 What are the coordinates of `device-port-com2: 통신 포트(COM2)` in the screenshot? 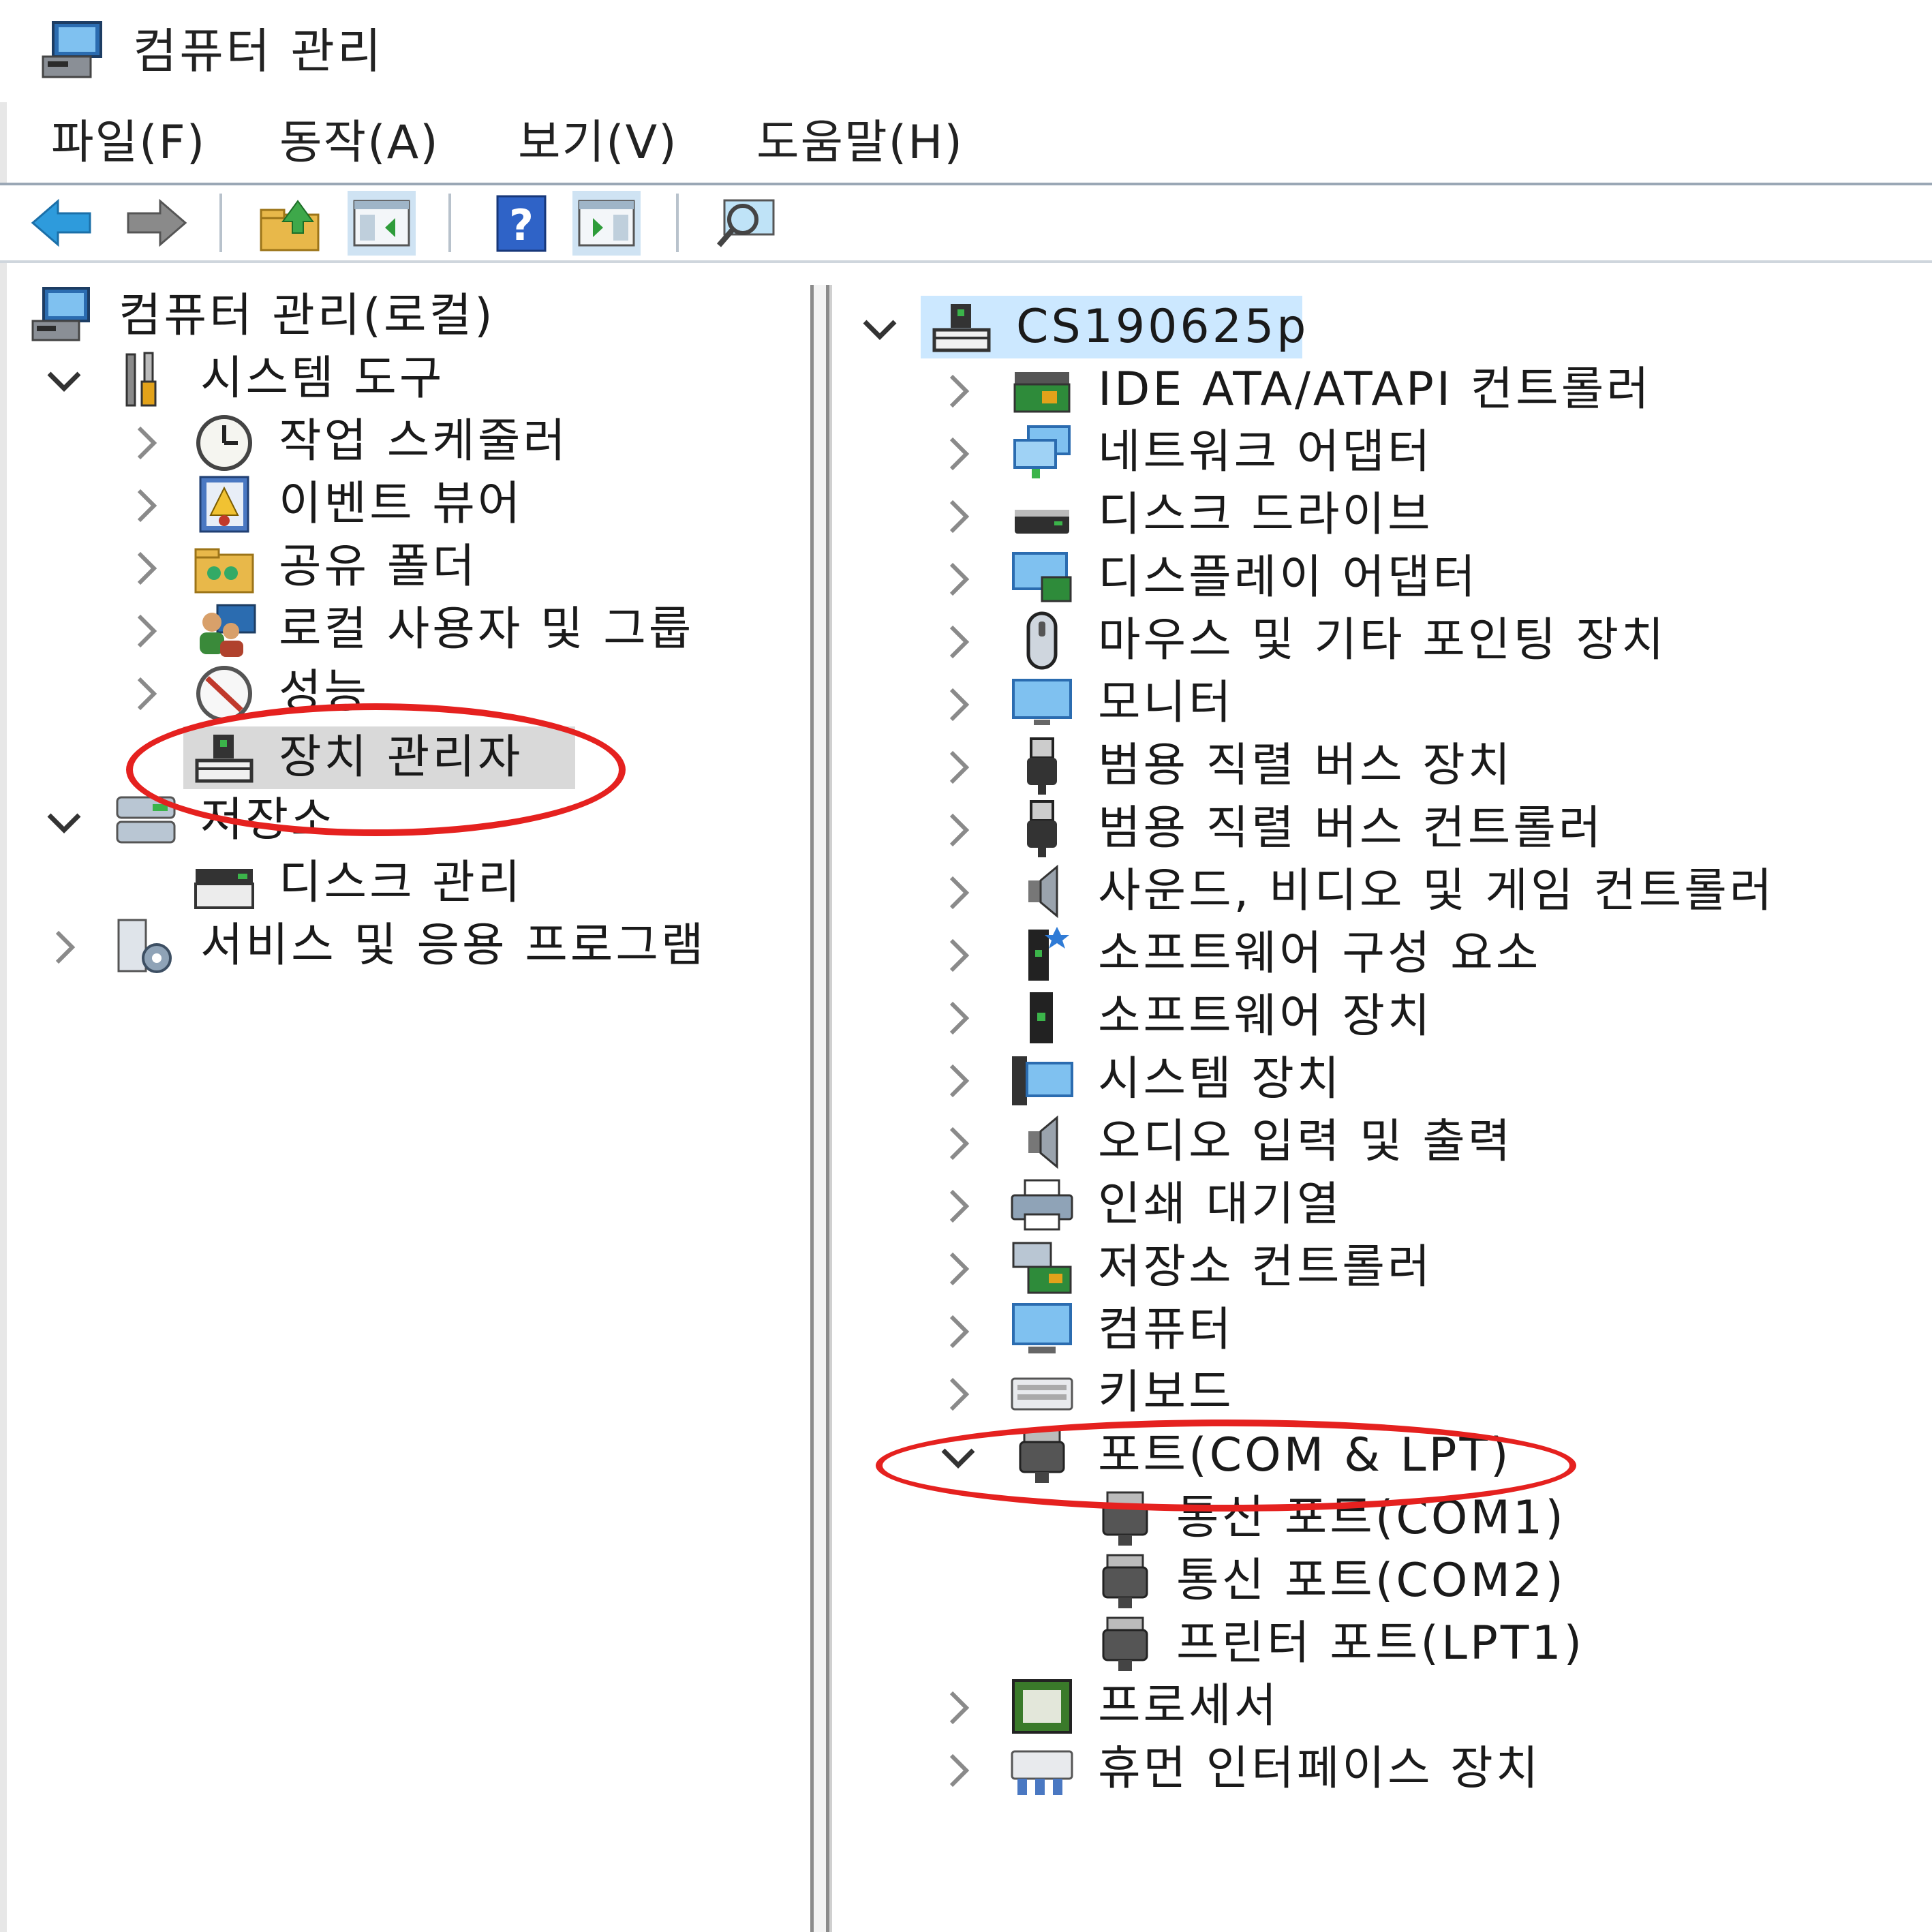 It's located at (1377, 1581).